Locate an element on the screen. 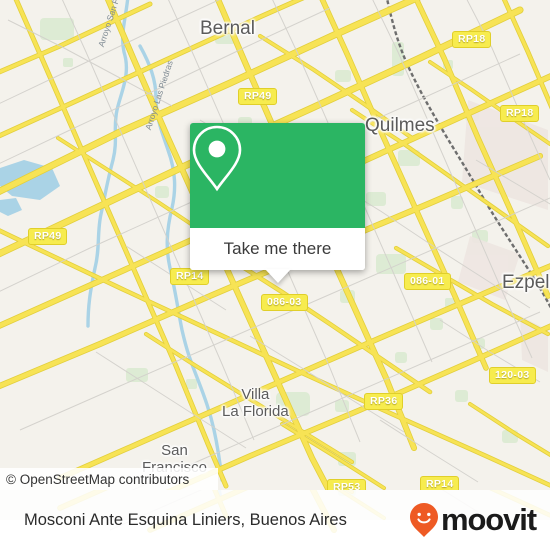 The image size is (550, 550). take-me-there-label: Take me there is located at coordinates (277, 248).